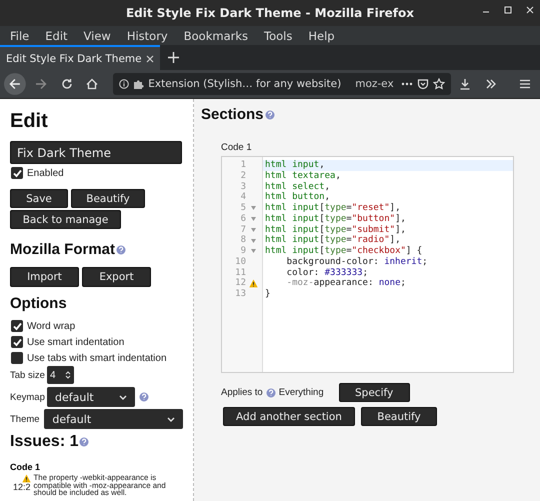 The image size is (540, 501). What do you see at coordinates (438, 84) in the screenshot?
I see `star-icon` at bounding box center [438, 84].